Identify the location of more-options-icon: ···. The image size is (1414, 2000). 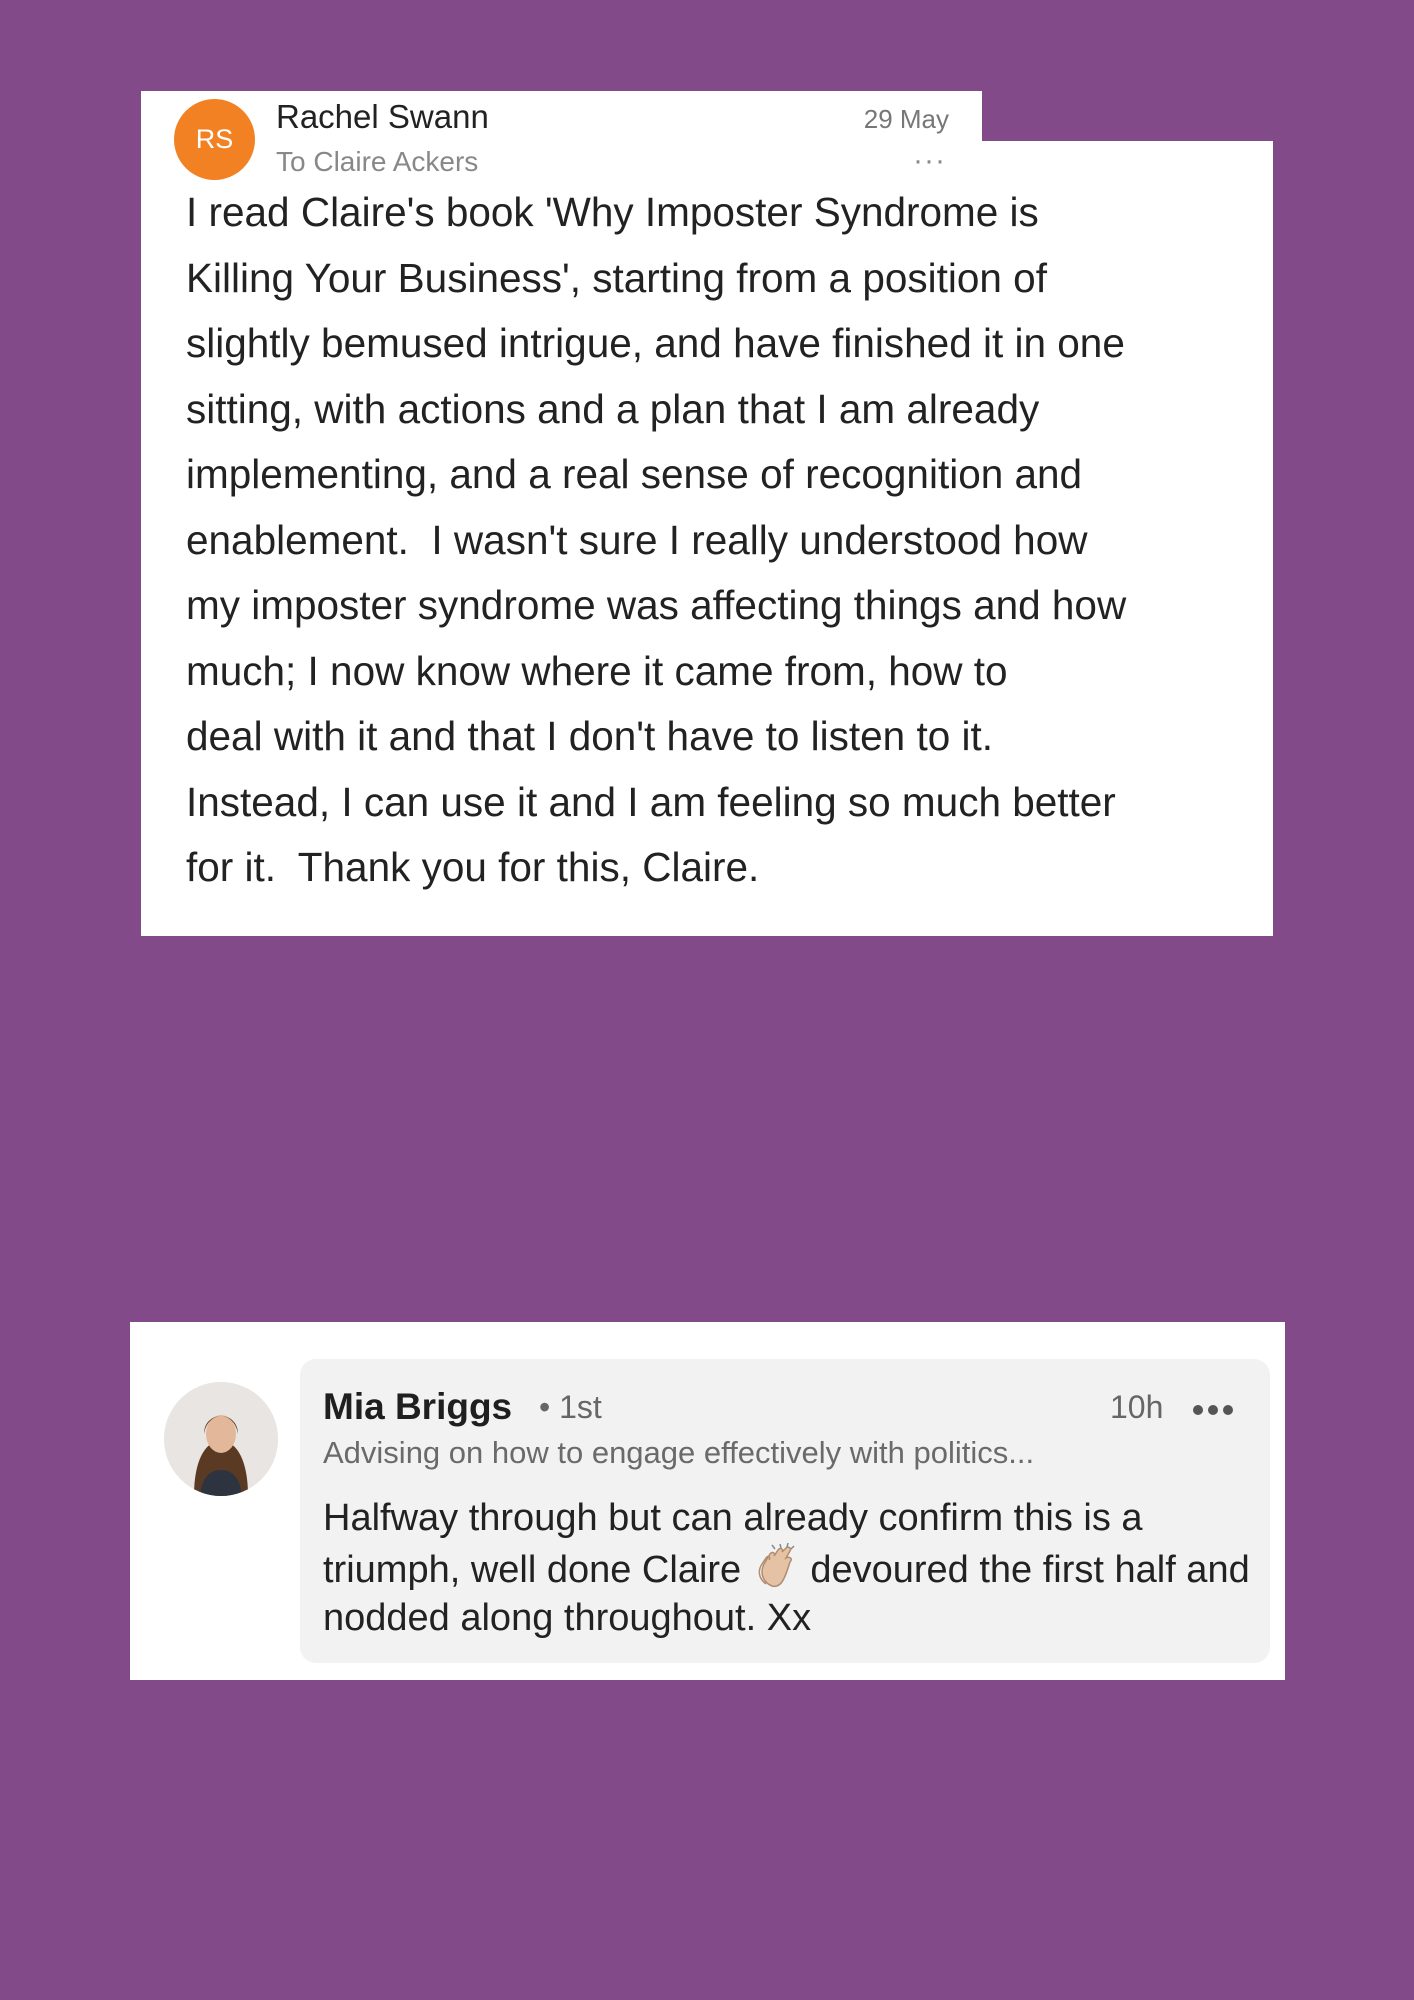
(929, 161).